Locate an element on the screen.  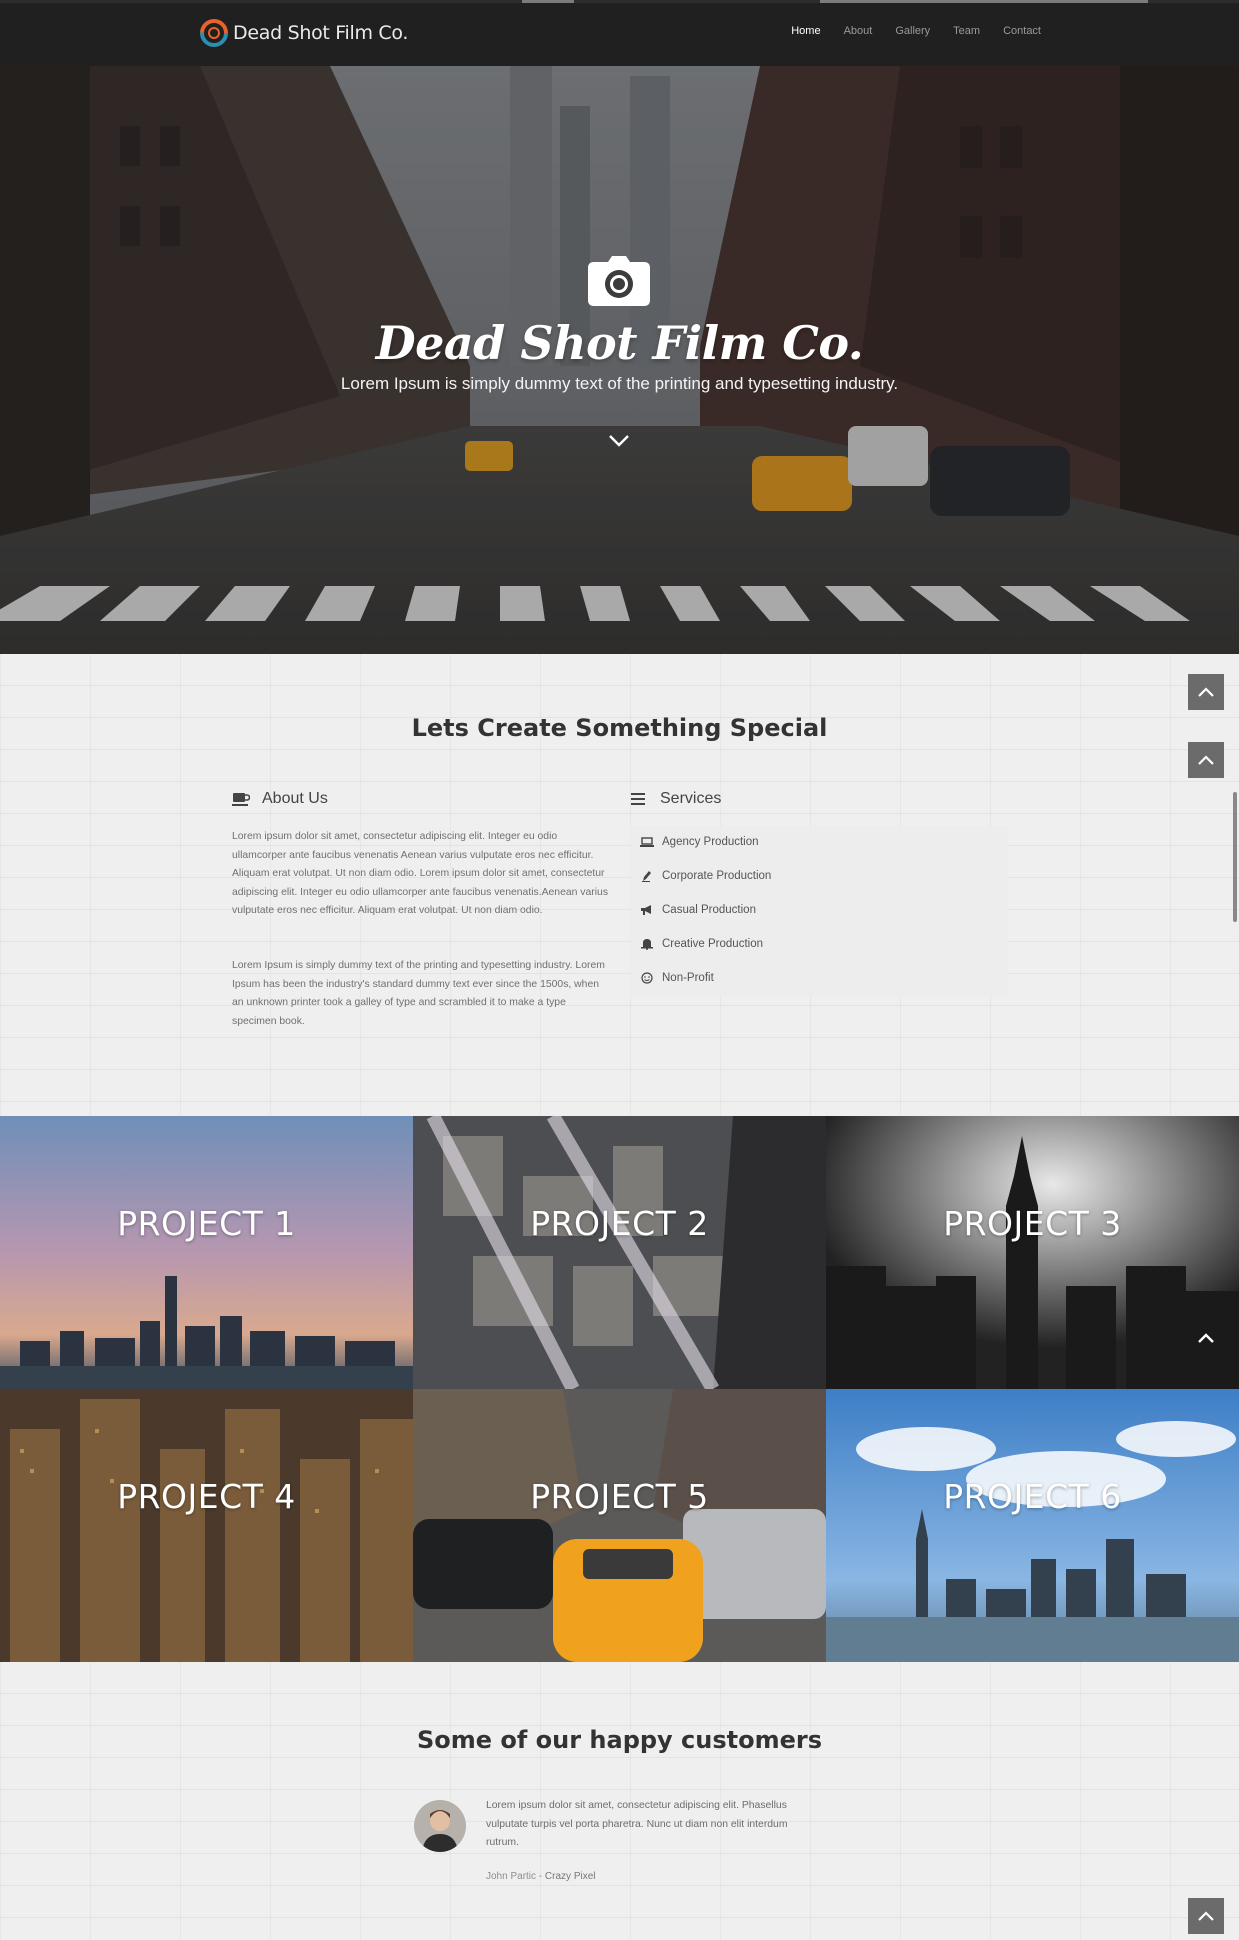
service-label: Corporate Production is located at coordinates (717, 876).